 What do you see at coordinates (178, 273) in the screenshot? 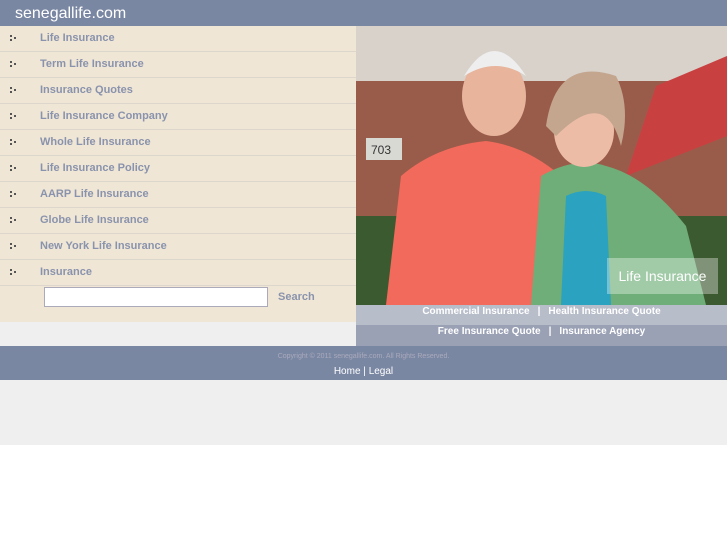
I see `nav-item: Insurance` at bounding box center [178, 273].